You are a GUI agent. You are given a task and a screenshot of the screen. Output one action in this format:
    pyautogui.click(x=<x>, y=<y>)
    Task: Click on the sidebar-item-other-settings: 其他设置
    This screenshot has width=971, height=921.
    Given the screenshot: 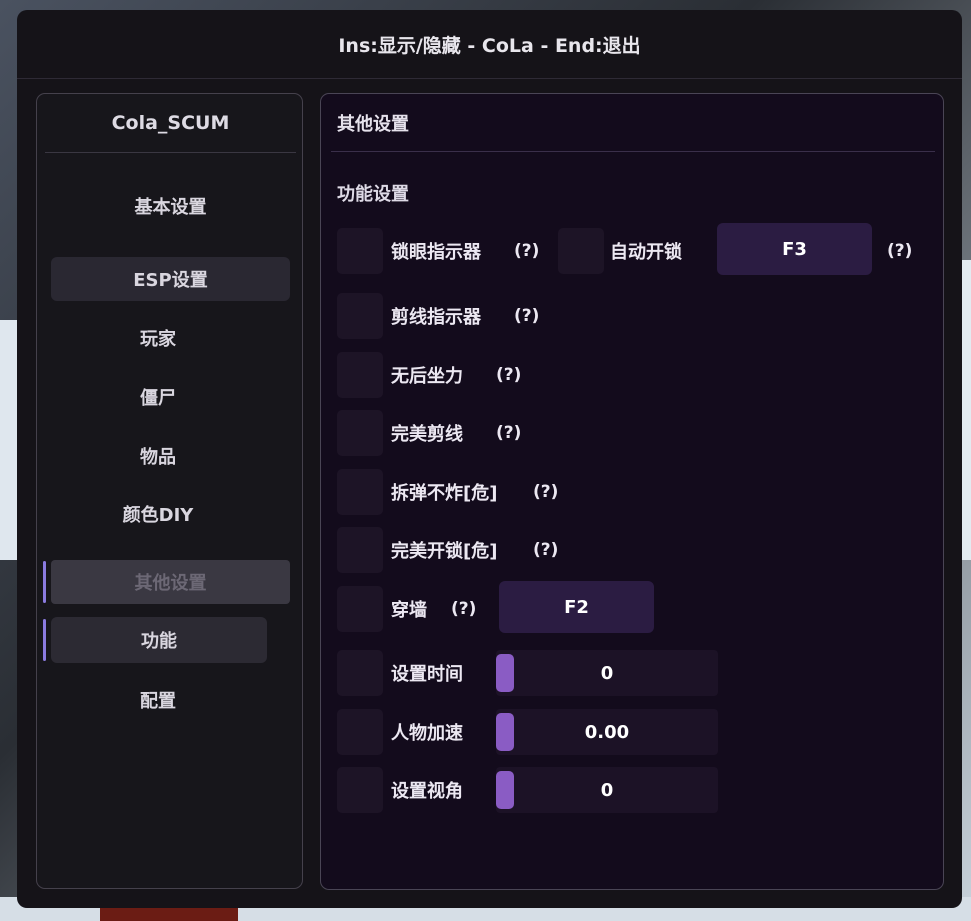 What is the action you would take?
    pyautogui.click(x=170, y=582)
    